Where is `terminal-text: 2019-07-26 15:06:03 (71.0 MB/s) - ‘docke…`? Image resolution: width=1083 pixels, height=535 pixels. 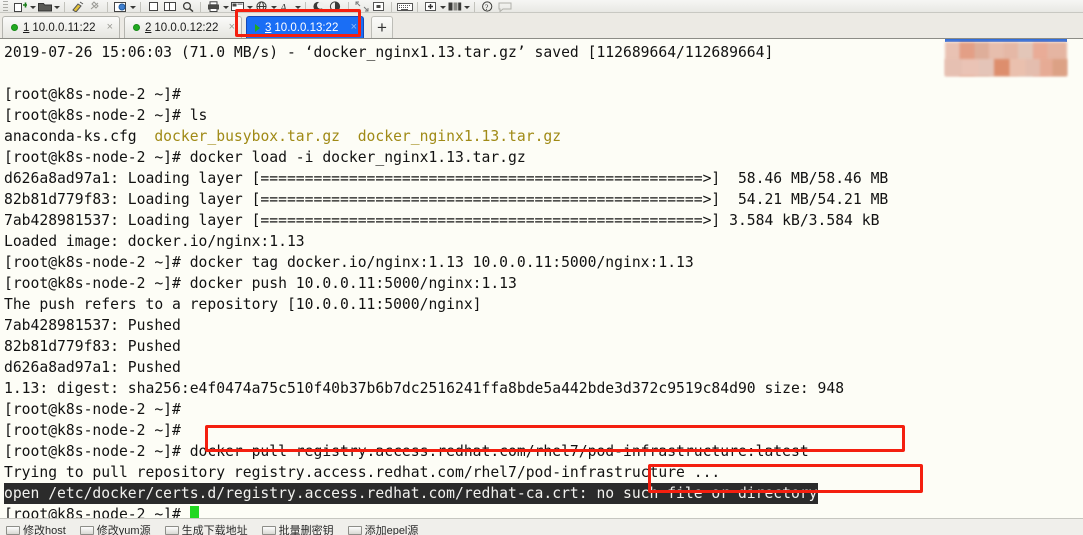 terminal-text: 2019-07-26 15:06:03 (71.0 MB/s) - ‘docke… is located at coordinates (389, 52).